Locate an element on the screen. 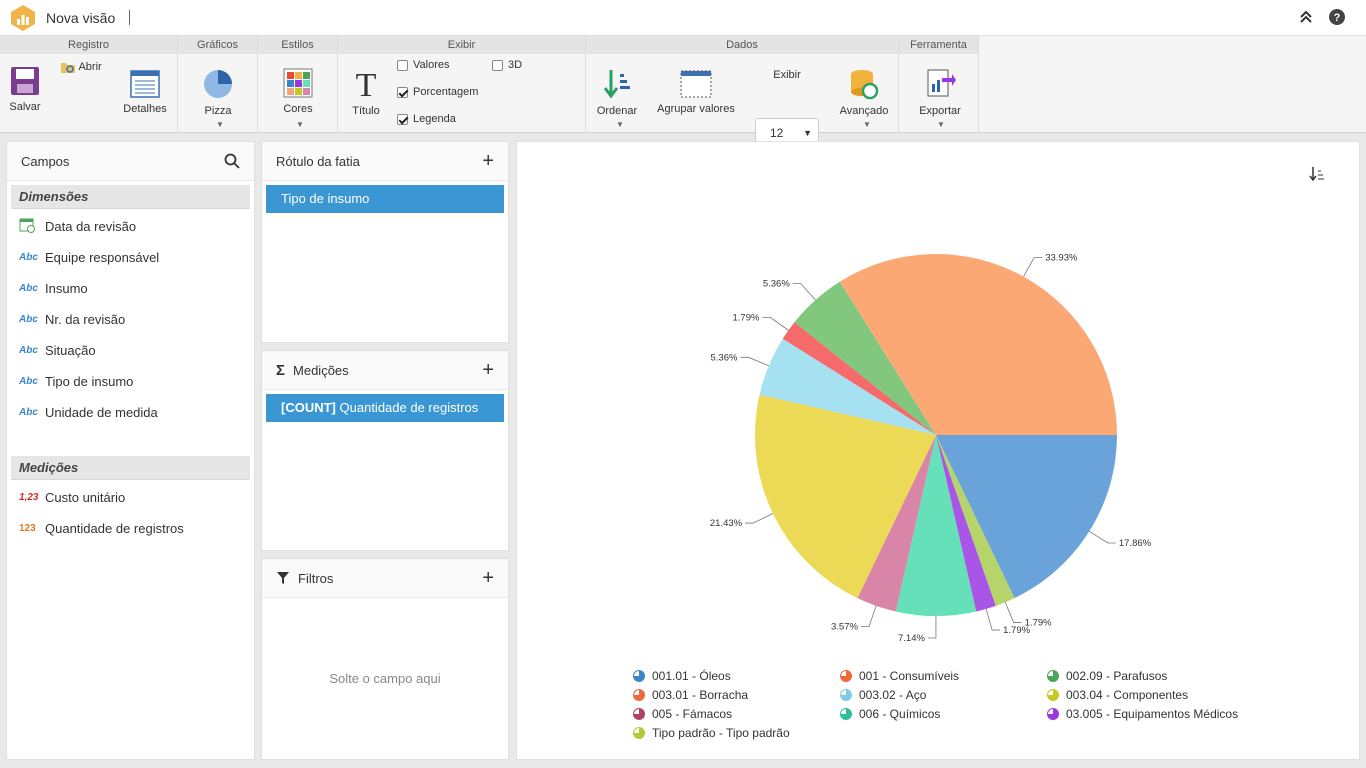  field-item-situacao: Abc Situação is located at coordinates (130, 350).